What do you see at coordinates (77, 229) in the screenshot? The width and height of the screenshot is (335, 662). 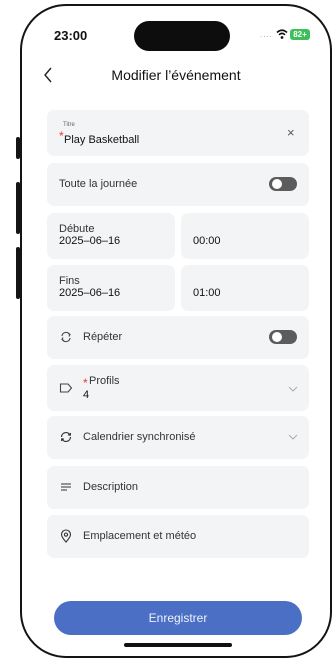 I see `start-label: Débute` at bounding box center [77, 229].